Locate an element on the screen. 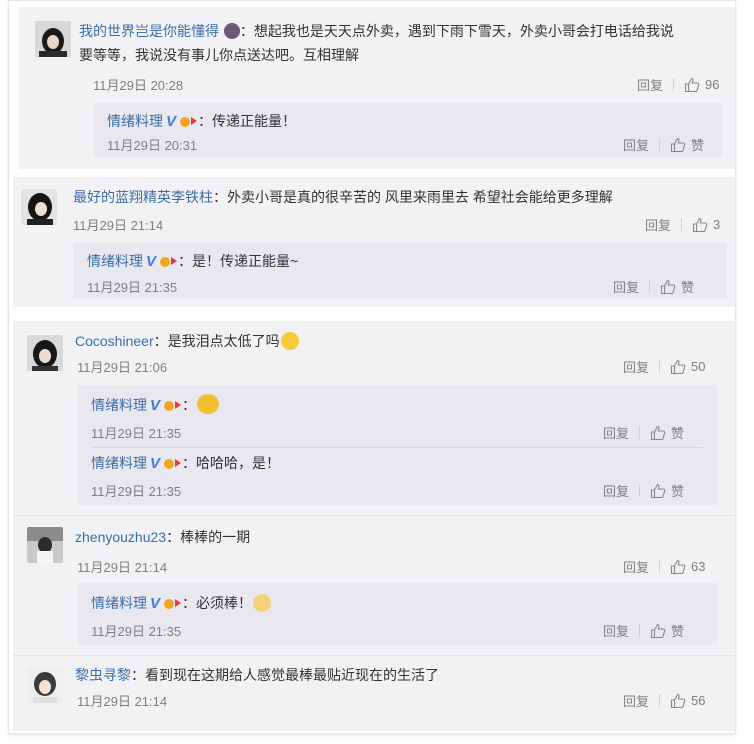 The width and height of the screenshot is (754, 744). comment-text: 黎虫寻黎：看到现在这期给人感觉最棒最贴近现在的生活了 is located at coordinates (257, 675).